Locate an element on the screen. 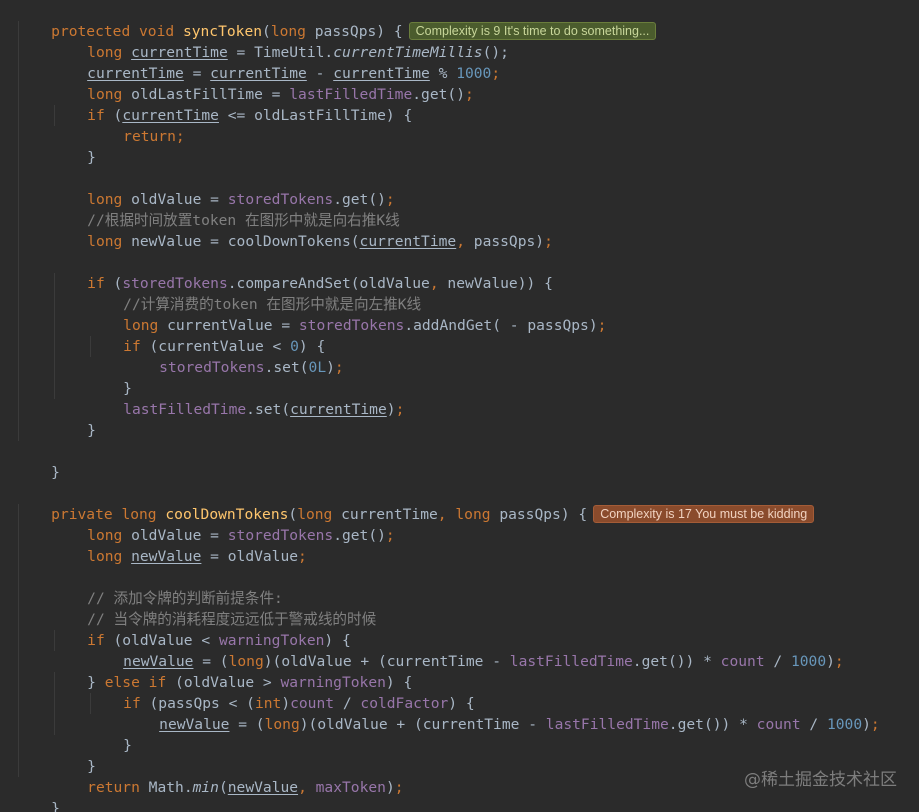 Image resolution: width=919 pixels, height=812 pixels. watermark: @稀土掘金技术社区 is located at coordinates (820, 780).